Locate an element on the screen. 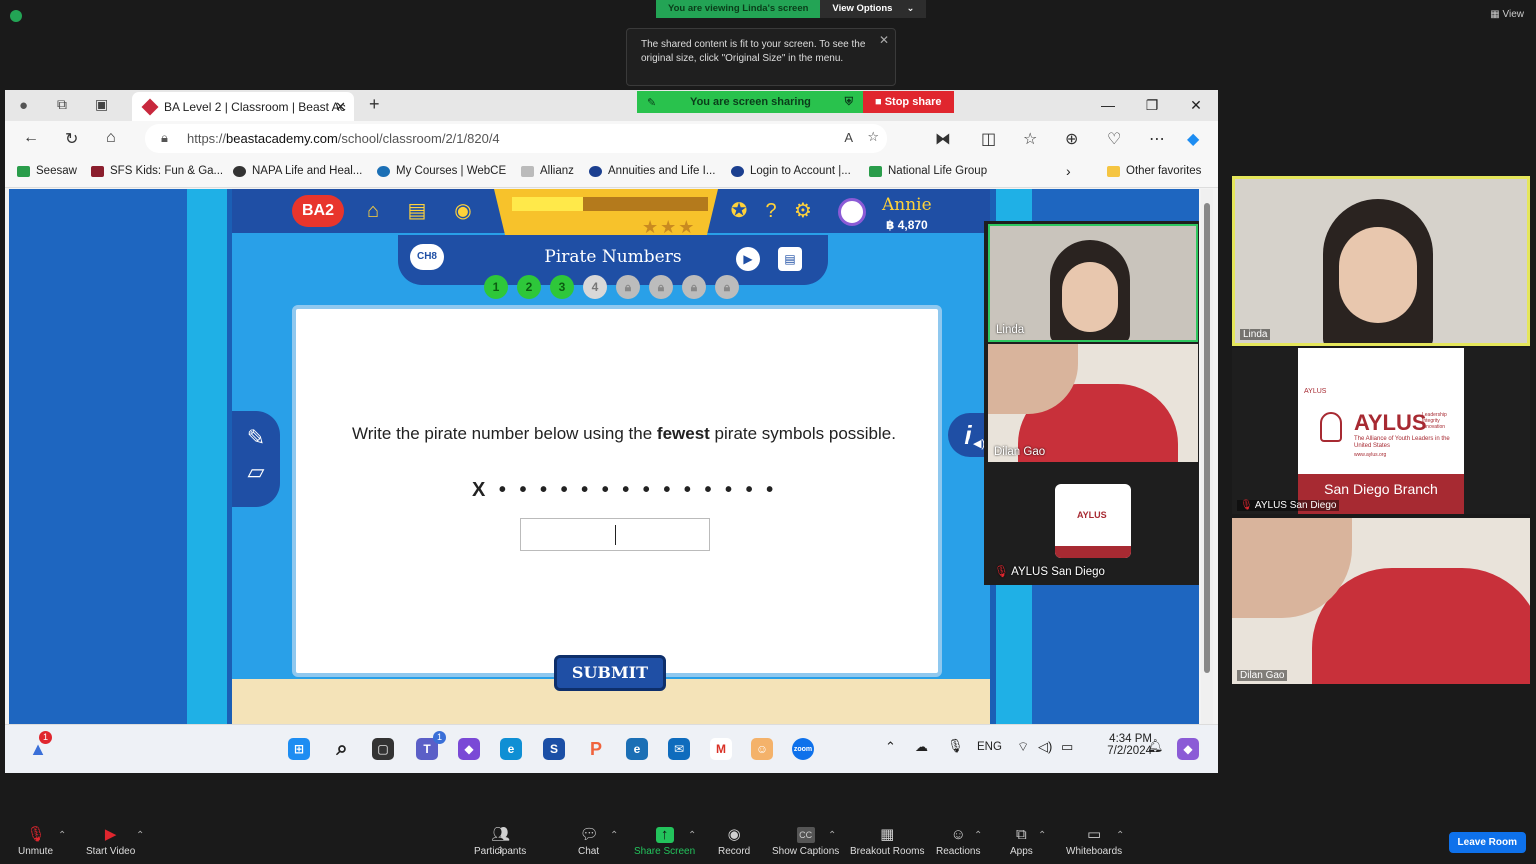 The width and height of the screenshot is (1536, 864). favorite-star-icon: ☆ is located at coordinates (873, 137).